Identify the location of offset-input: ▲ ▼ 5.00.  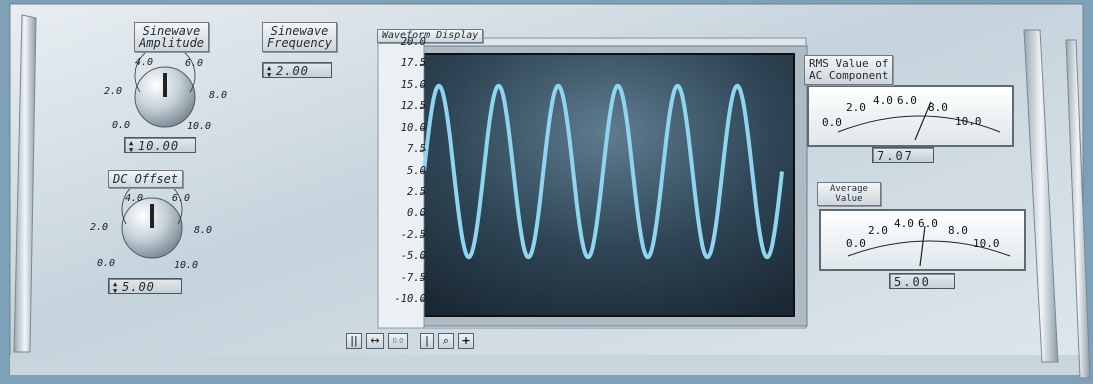
(145, 286).